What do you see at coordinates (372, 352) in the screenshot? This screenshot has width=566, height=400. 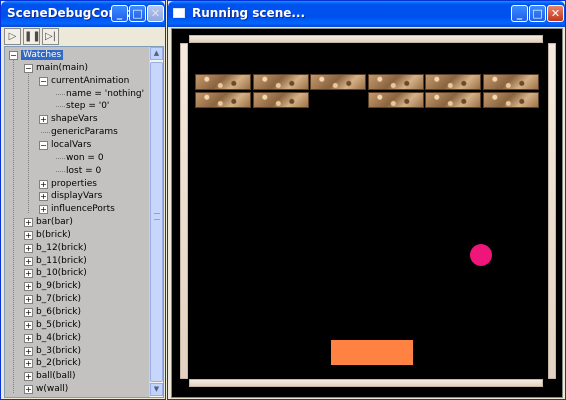 I see `paddle` at bounding box center [372, 352].